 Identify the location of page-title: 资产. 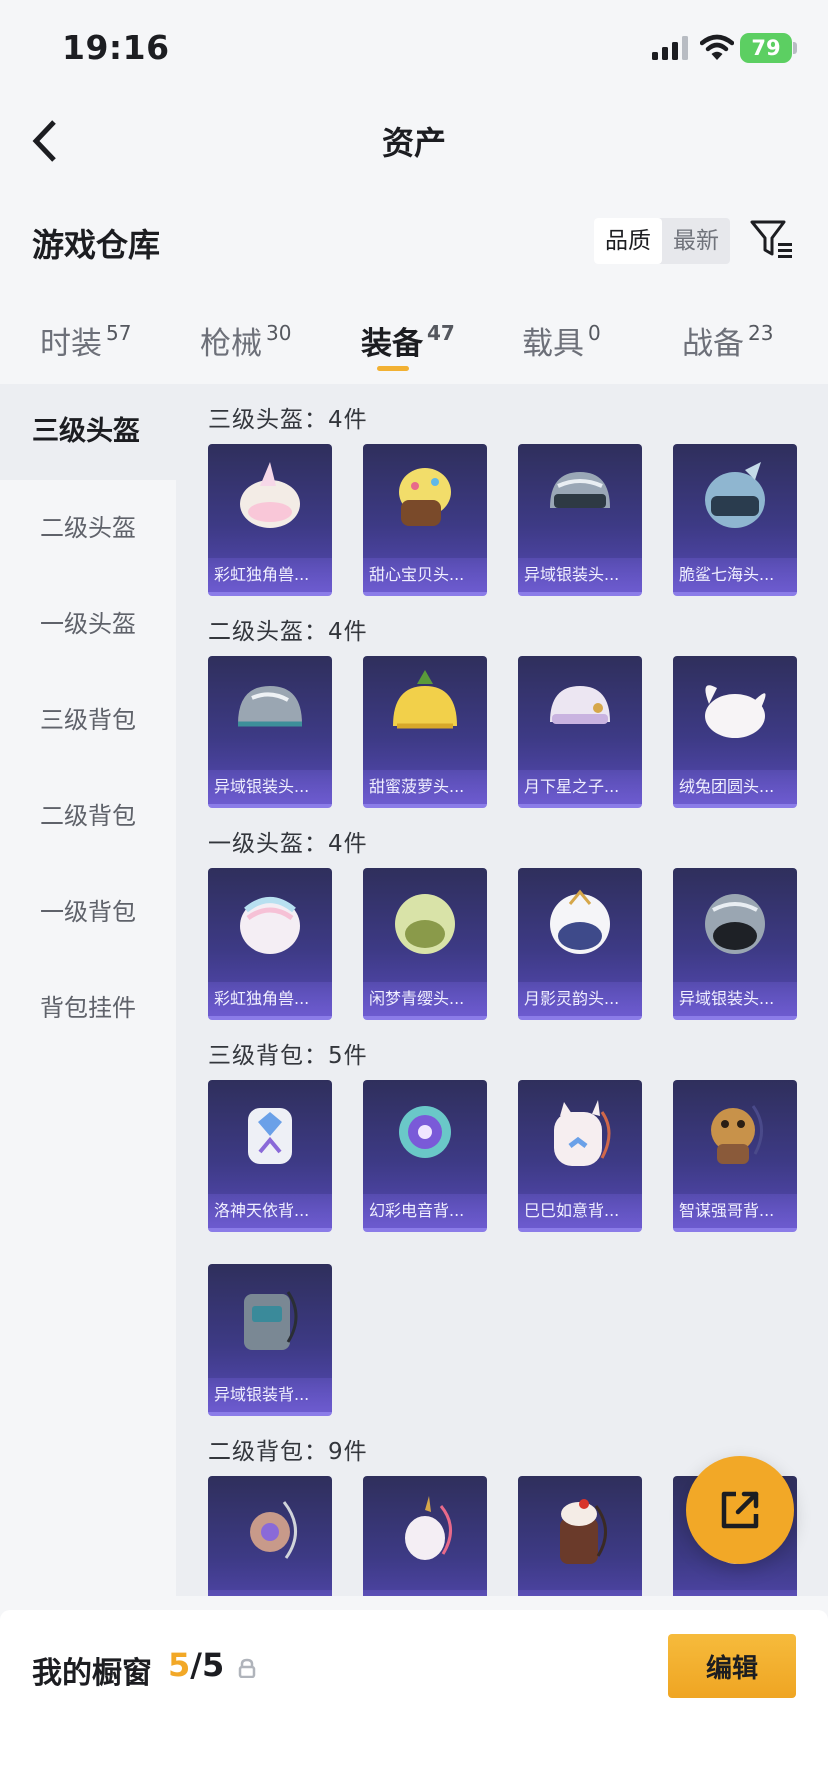
(413, 143).